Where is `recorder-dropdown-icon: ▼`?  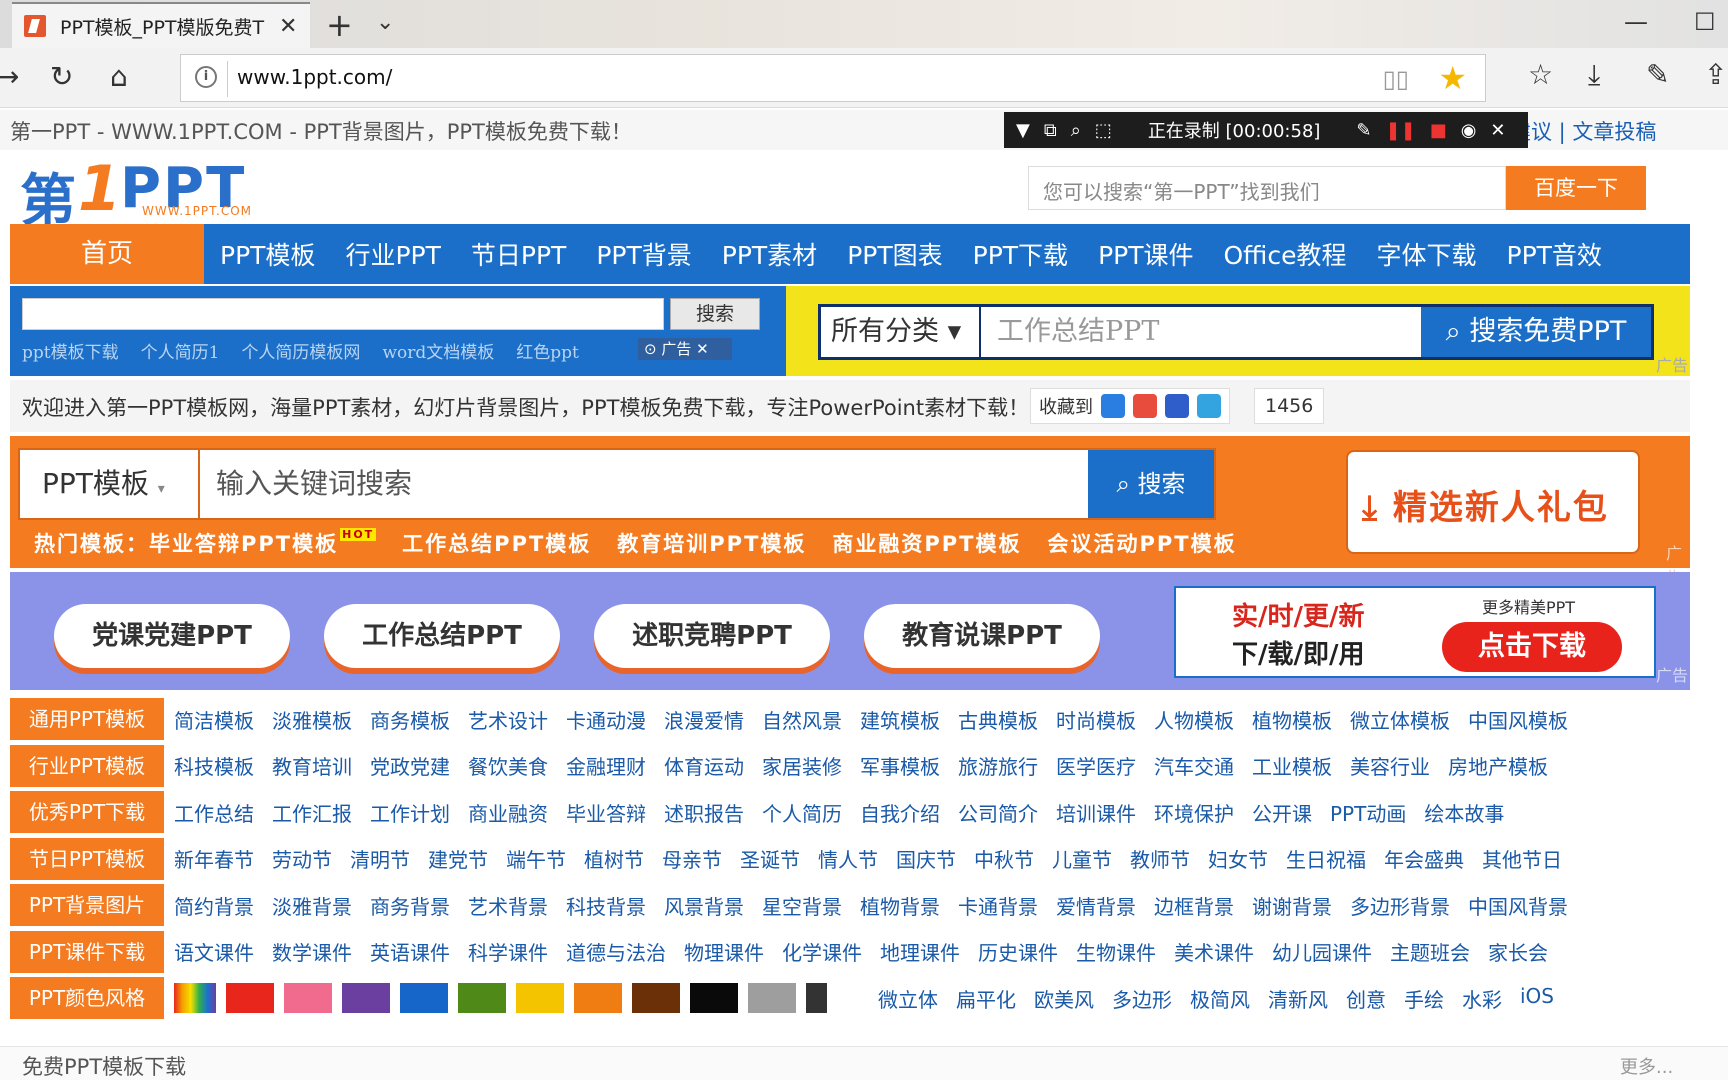
recorder-dropdown-icon: ▼ is located at coordinates (1023, 130).